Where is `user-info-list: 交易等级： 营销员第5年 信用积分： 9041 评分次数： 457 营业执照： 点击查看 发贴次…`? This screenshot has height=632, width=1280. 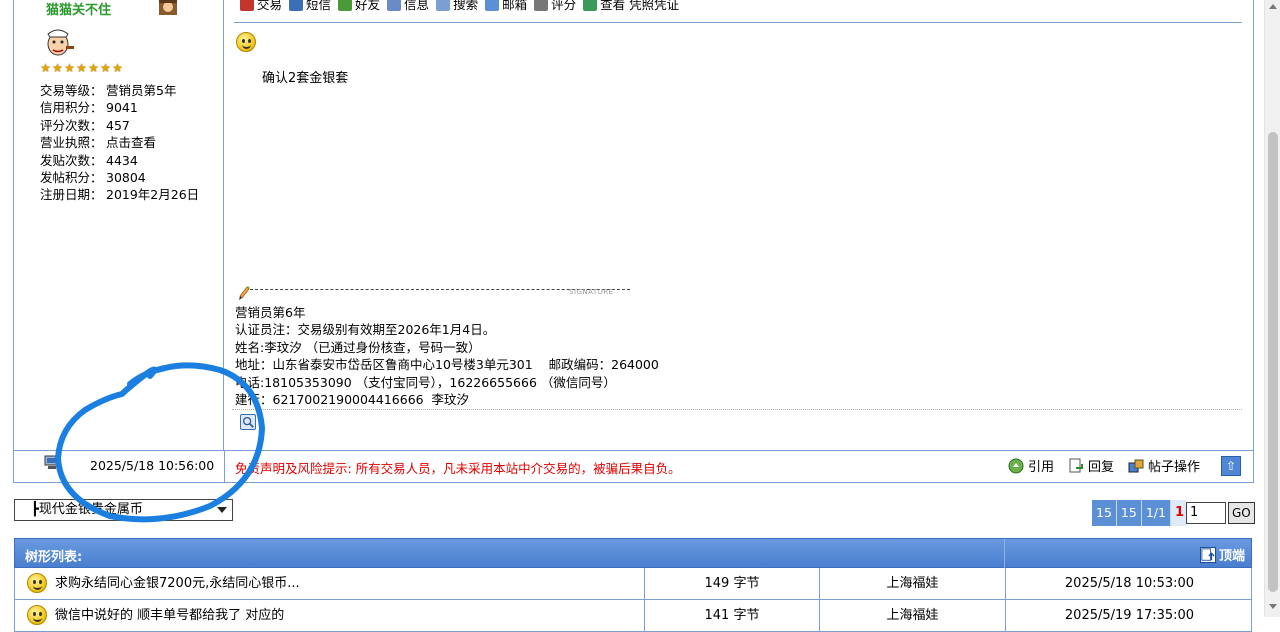
user-info-list: 交易等级： 营销员第5年 信用积分： 9041 评分次数： 457 营业执照： 点击查看 发贴次… is located at coordinates (119, 143).